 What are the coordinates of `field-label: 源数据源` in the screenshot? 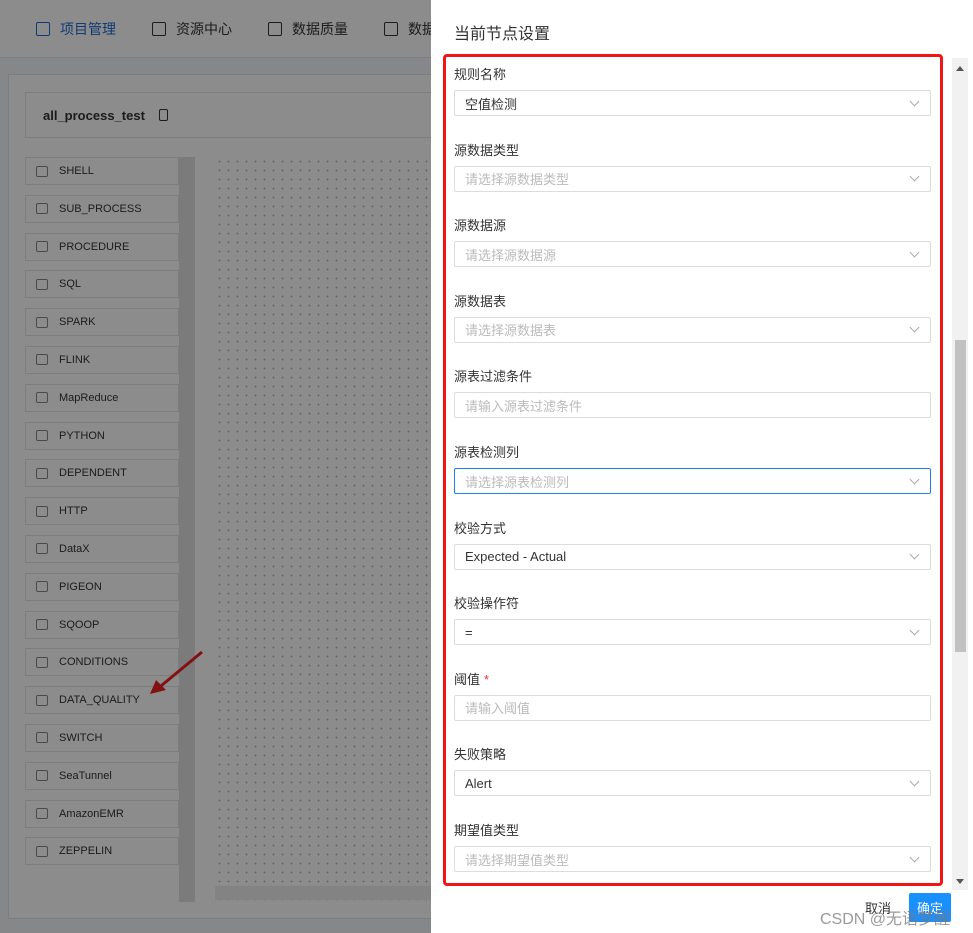 It's located at (480, 226).